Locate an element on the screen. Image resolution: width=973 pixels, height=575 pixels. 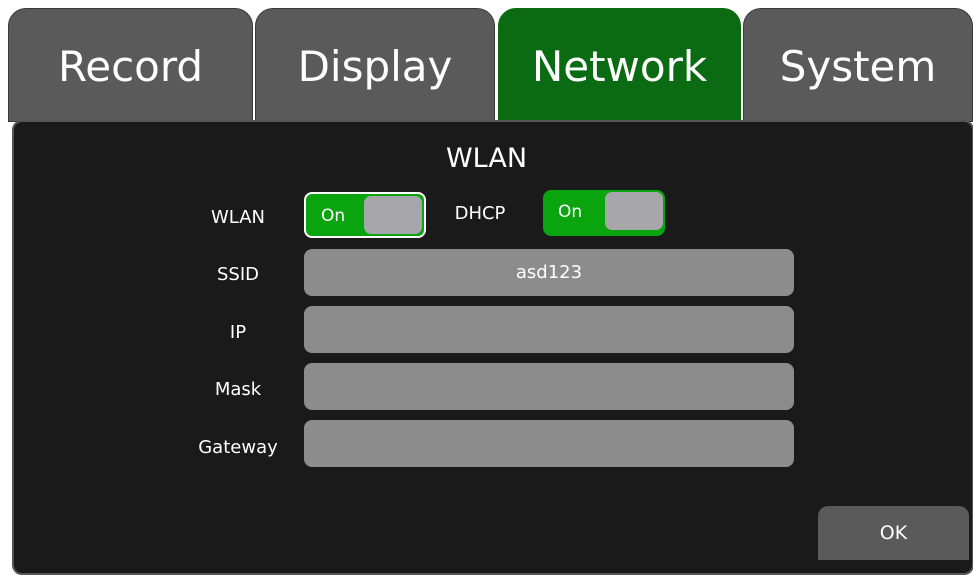
tab-system: System is located at coordinates (858, 65).